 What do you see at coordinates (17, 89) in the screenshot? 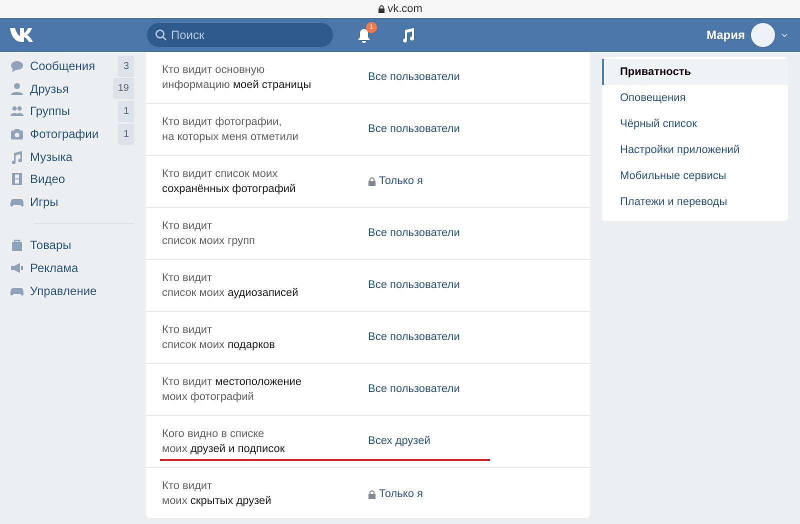
I see `person-icon` at bounding box center [17, 89].